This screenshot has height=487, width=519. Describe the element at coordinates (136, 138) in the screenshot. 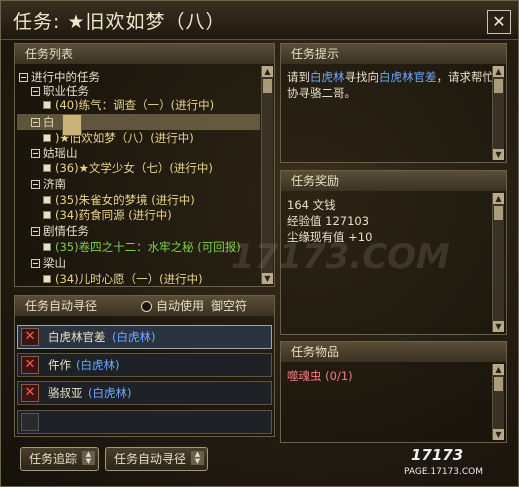

I see `task-item-row: )★旧欢如梦（八）(进行中)` at that location.